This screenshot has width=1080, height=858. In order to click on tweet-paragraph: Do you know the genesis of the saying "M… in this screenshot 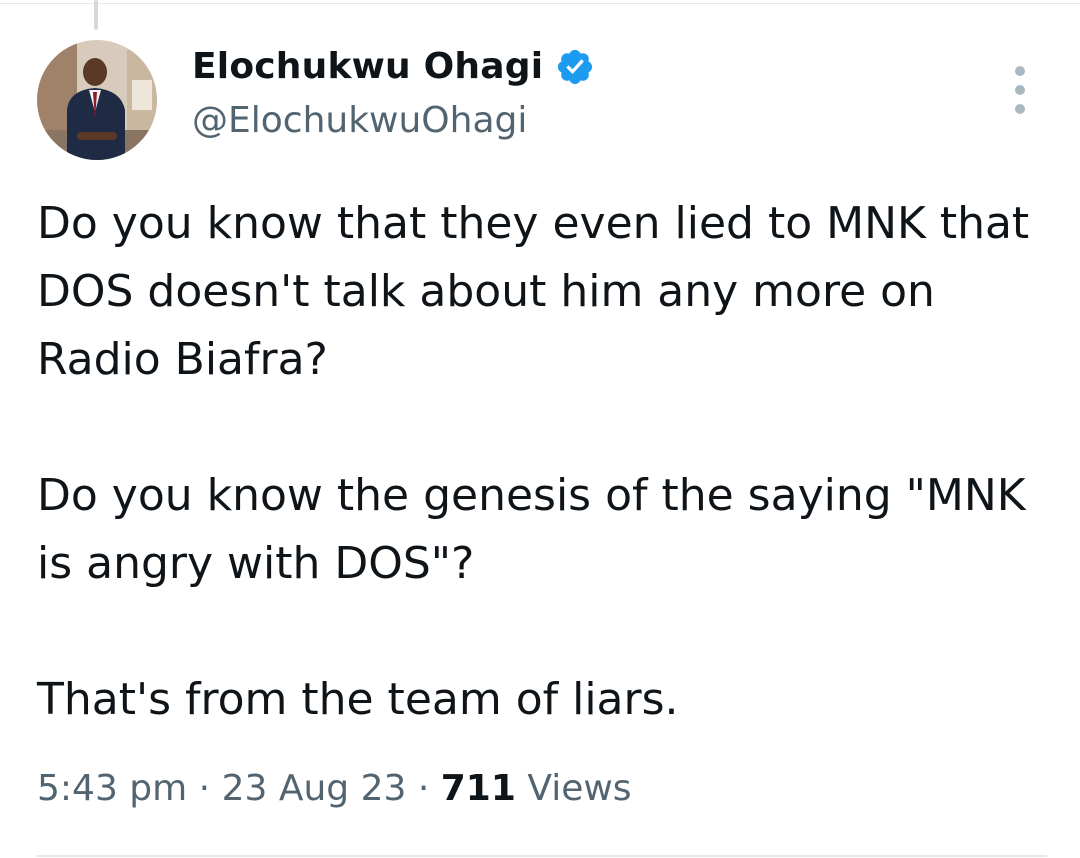, I will do `click(531, 529)`.